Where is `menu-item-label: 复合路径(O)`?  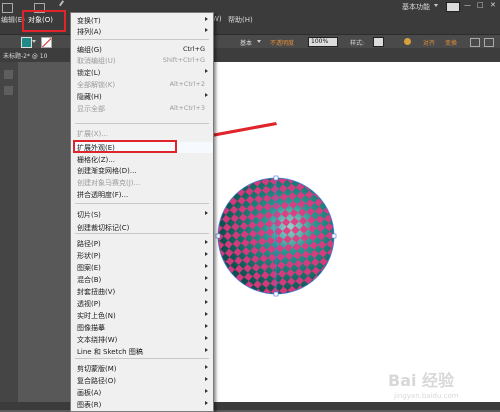 menu-item-label: 复合路径(O) is located at coordinates (96, 381).